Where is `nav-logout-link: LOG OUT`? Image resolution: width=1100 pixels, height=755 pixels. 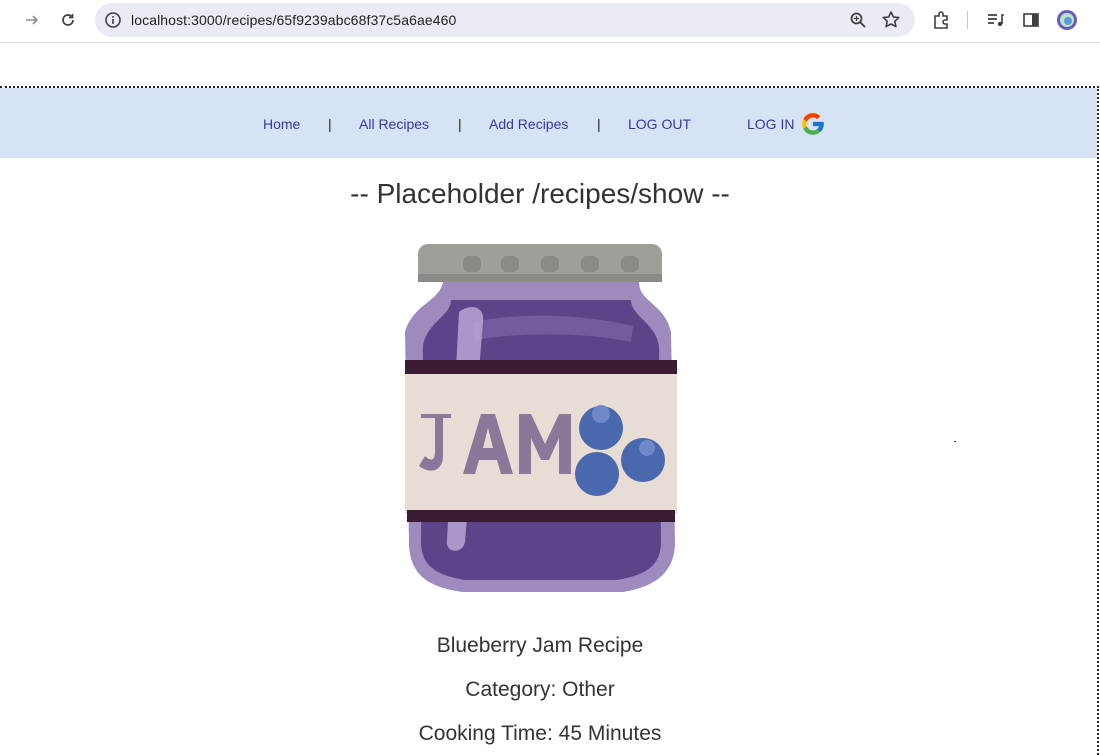 nav-logout-link: LOG OUT is located at coordinates (659, 124).